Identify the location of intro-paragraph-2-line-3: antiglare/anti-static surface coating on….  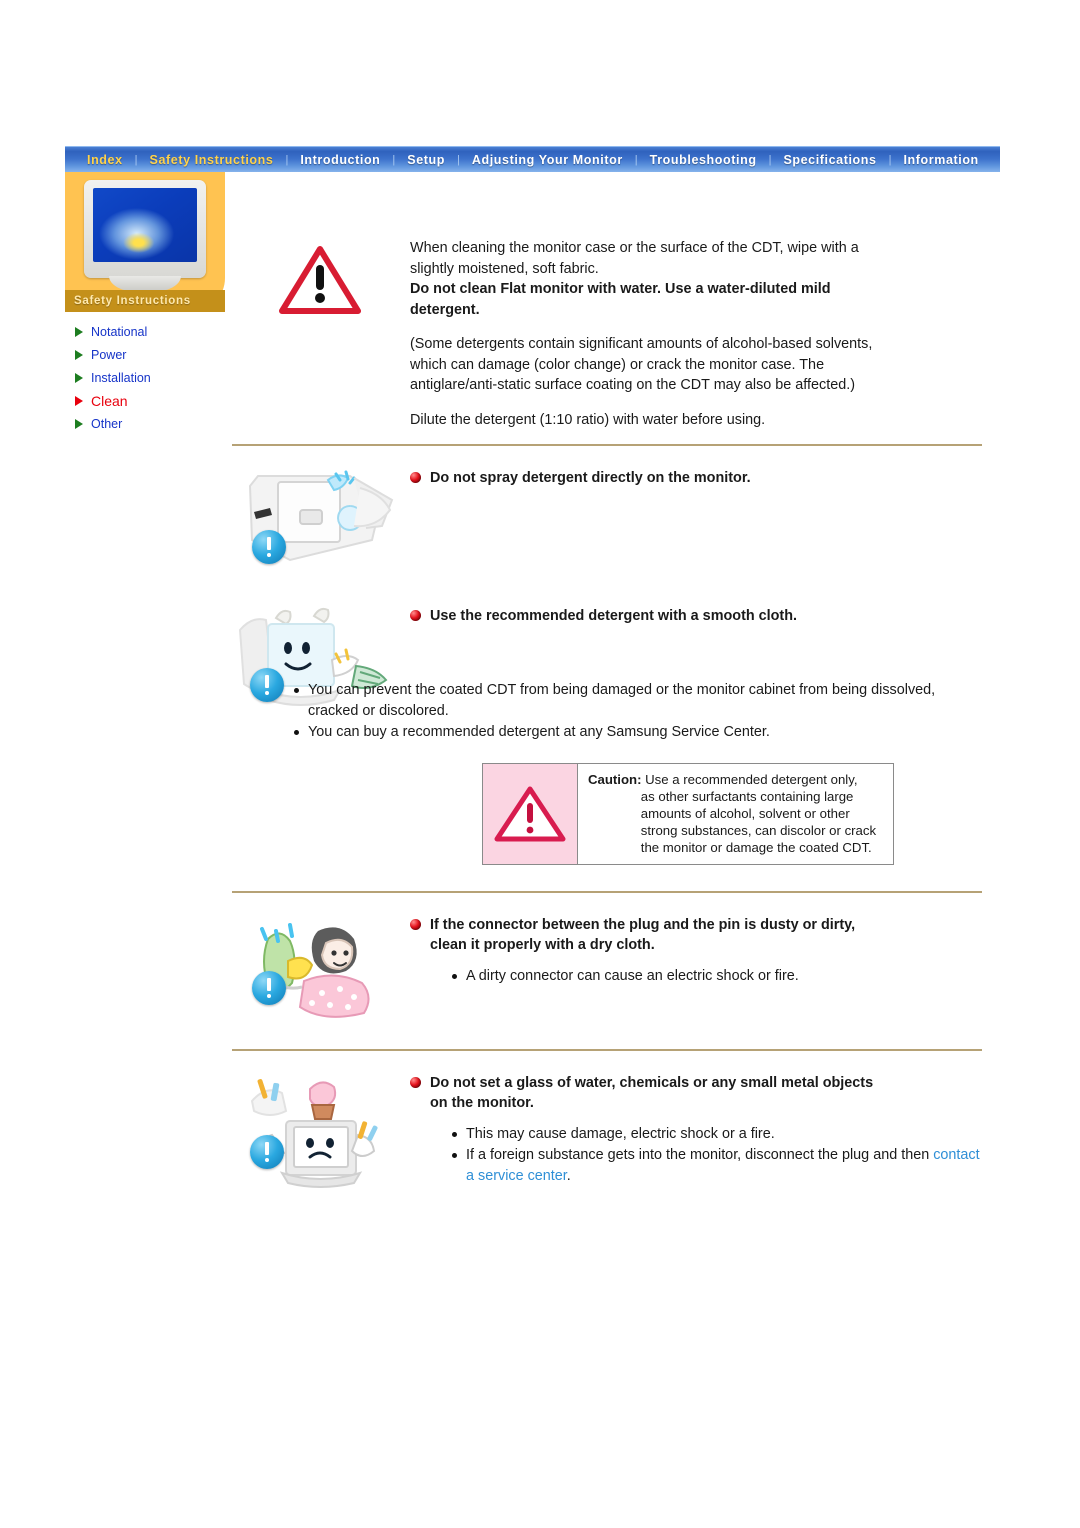
(633, 385).